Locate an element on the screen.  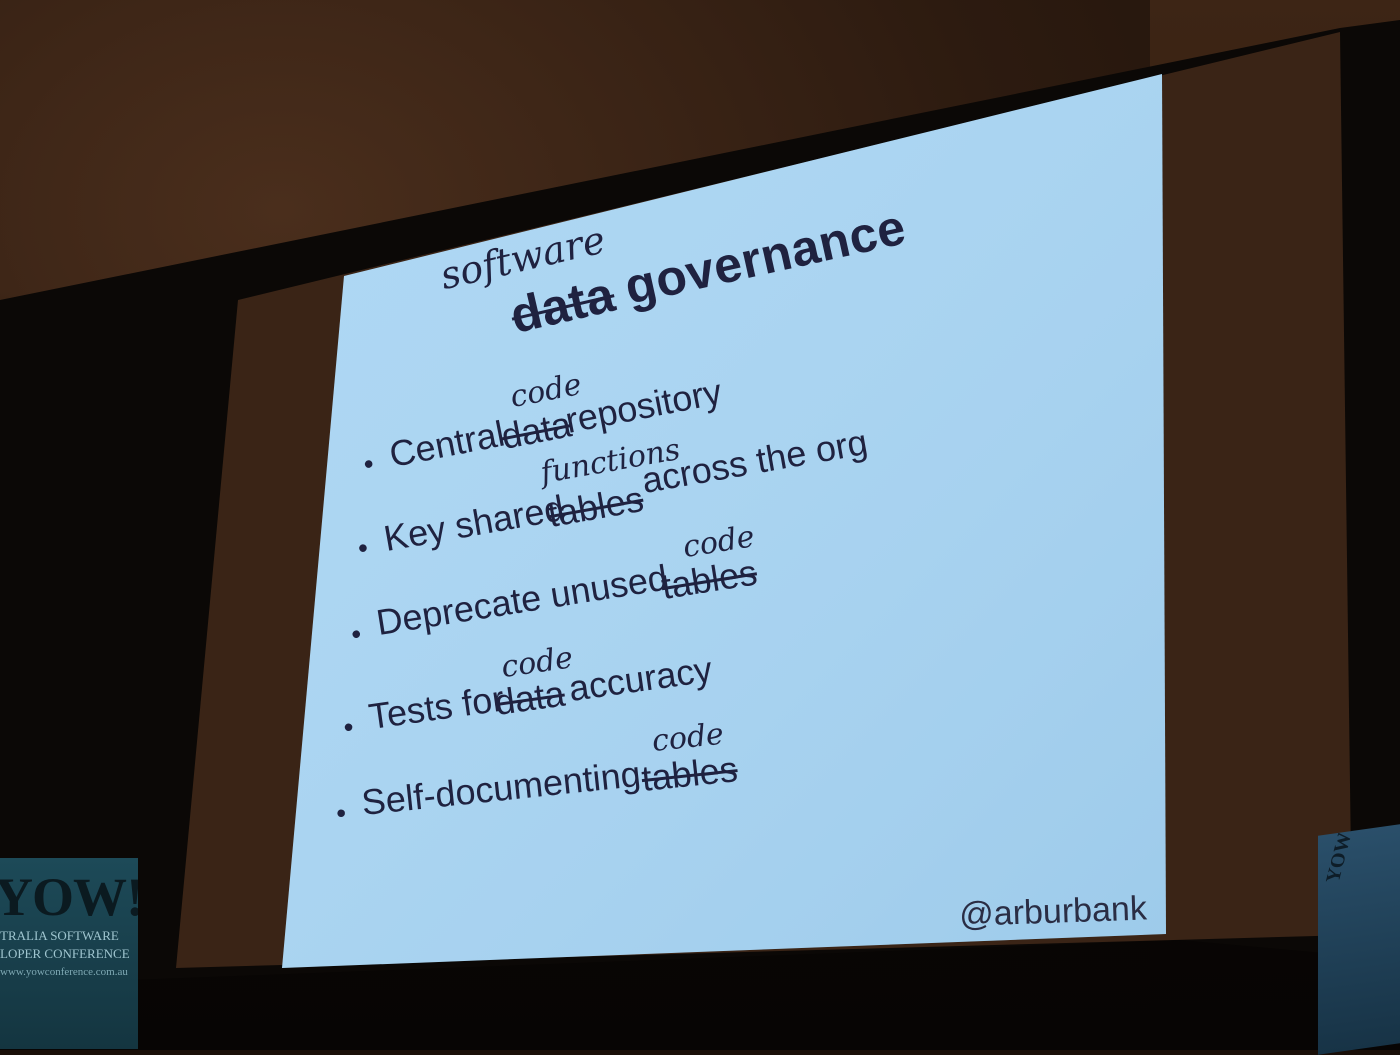
banner-right-text: YOW! 2016 CONFERENCE is located at coordinates (1361, 854).